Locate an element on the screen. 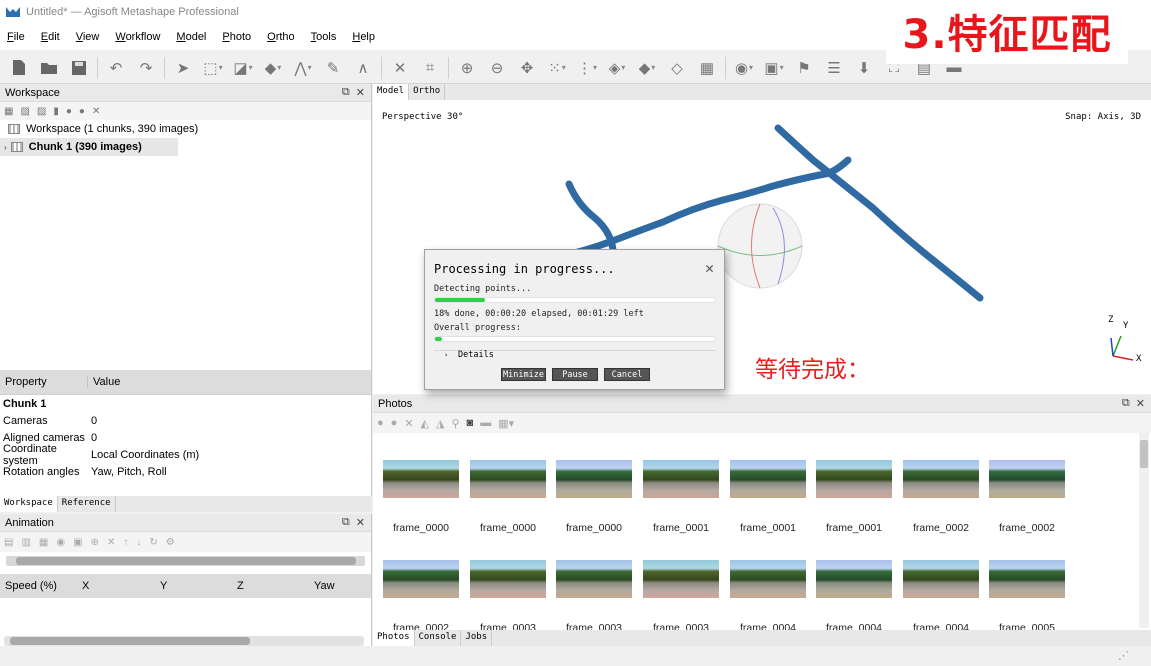  globe-icon: ◉ is located at coordinates (744, 68).